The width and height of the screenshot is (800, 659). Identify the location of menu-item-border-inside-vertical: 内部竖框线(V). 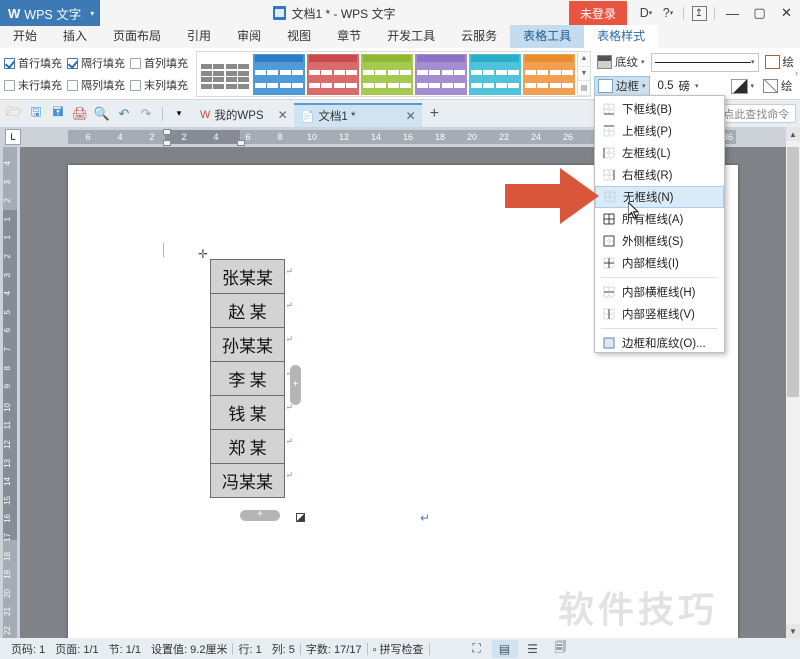
(659, 314).